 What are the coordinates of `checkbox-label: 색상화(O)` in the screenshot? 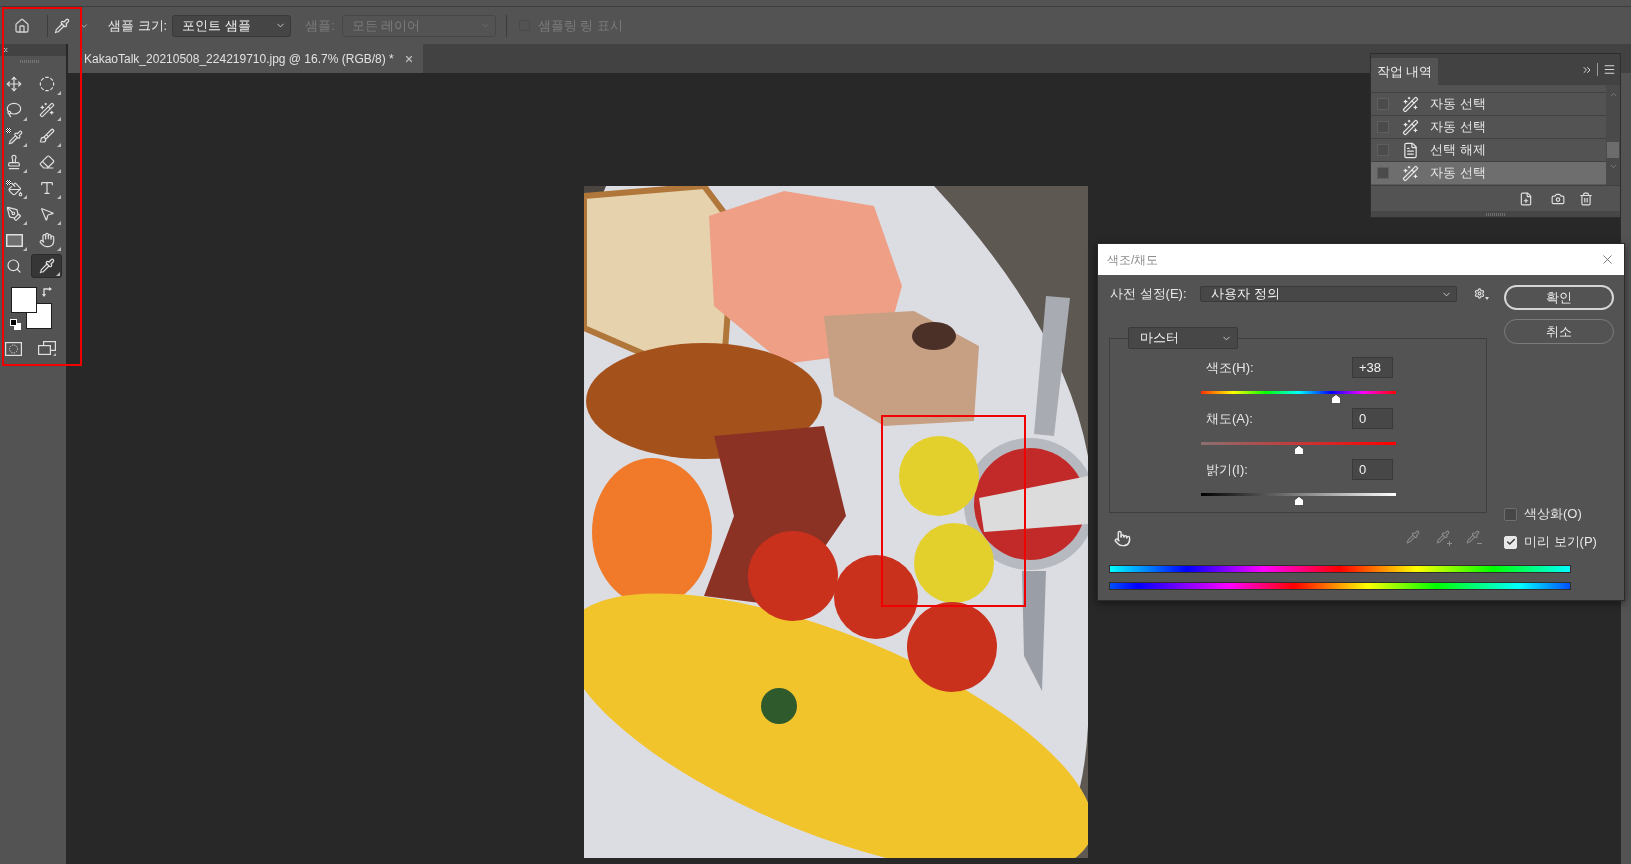 It's located at (1553, 514).